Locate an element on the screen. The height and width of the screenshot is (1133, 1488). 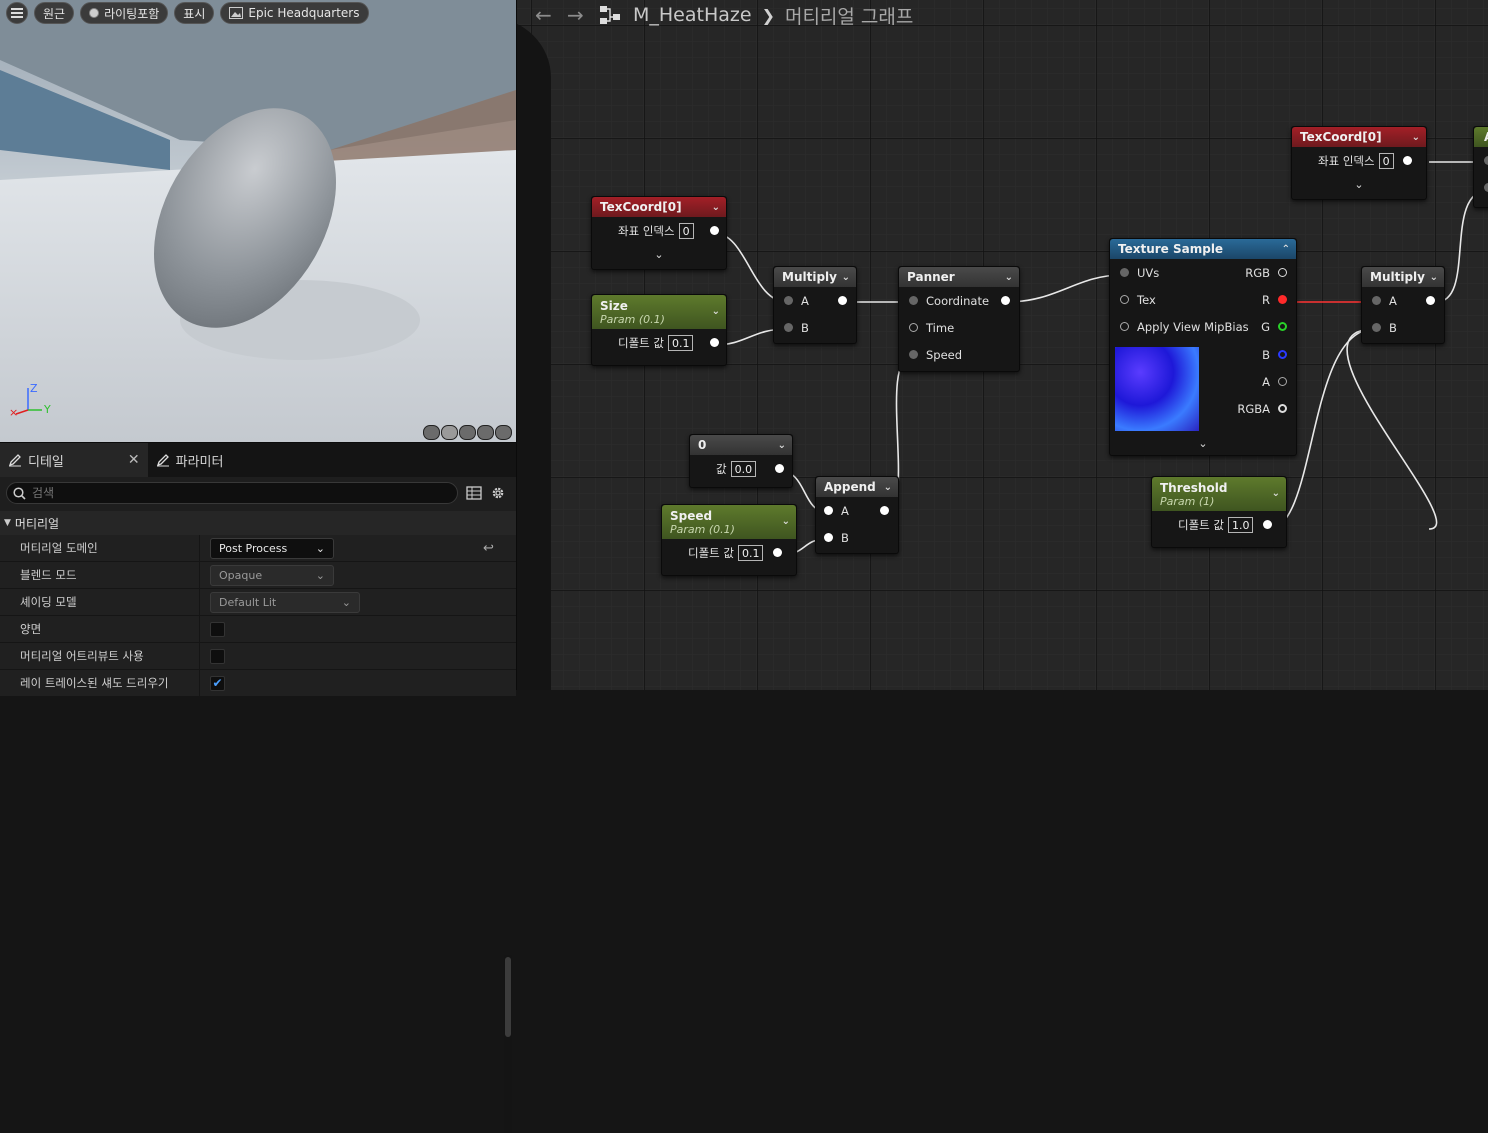
node-constant: 0 ⌄ 값 0.0 is located at coordinates (741, 461).